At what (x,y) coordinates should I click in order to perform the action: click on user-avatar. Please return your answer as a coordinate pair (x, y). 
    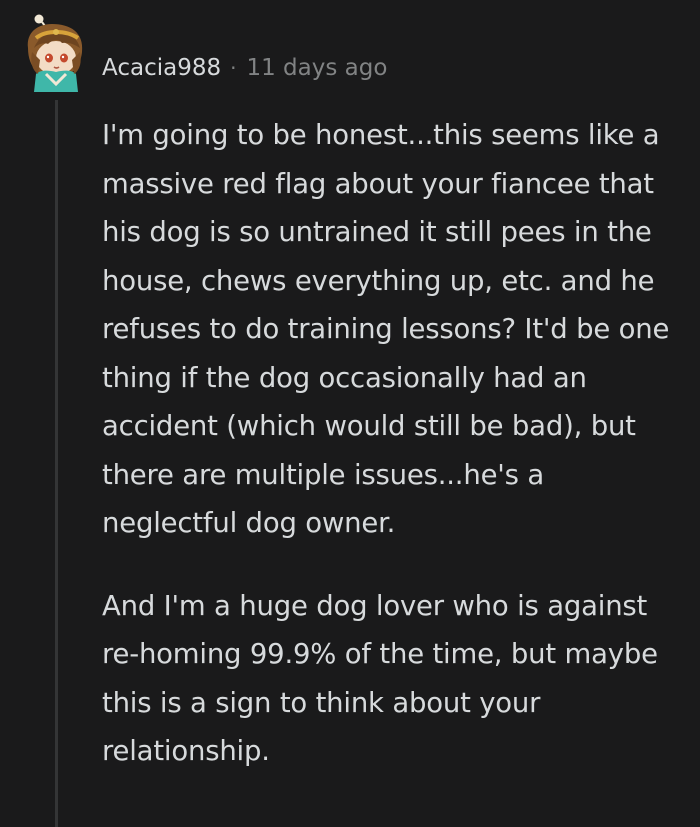
    Looking at the image, I should click on (55, 57).